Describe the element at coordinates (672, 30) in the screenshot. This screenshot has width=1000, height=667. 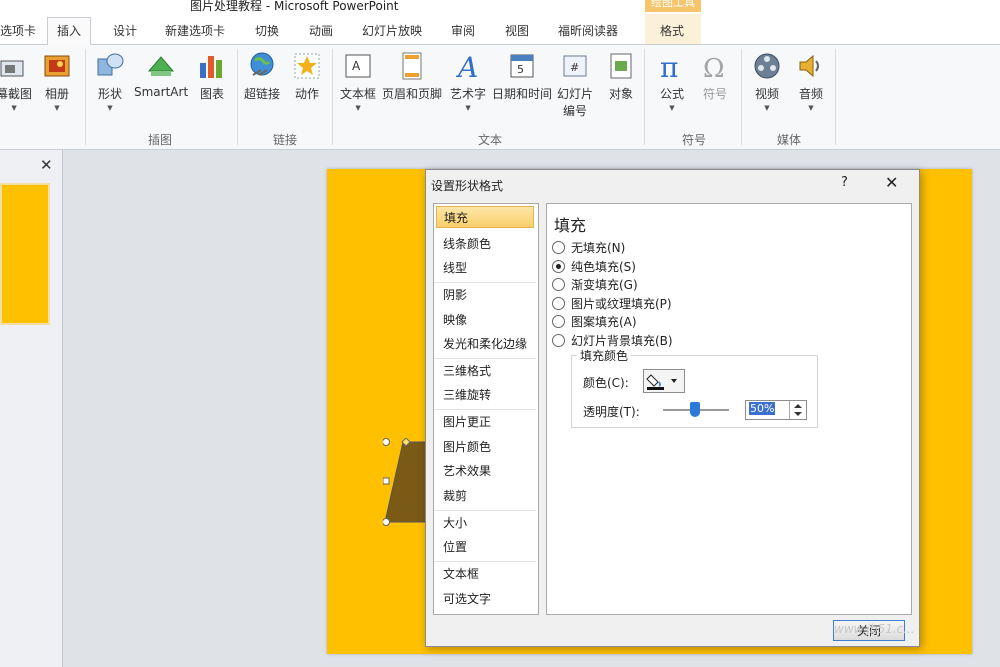
I see `tab-format: 格式` at that location.